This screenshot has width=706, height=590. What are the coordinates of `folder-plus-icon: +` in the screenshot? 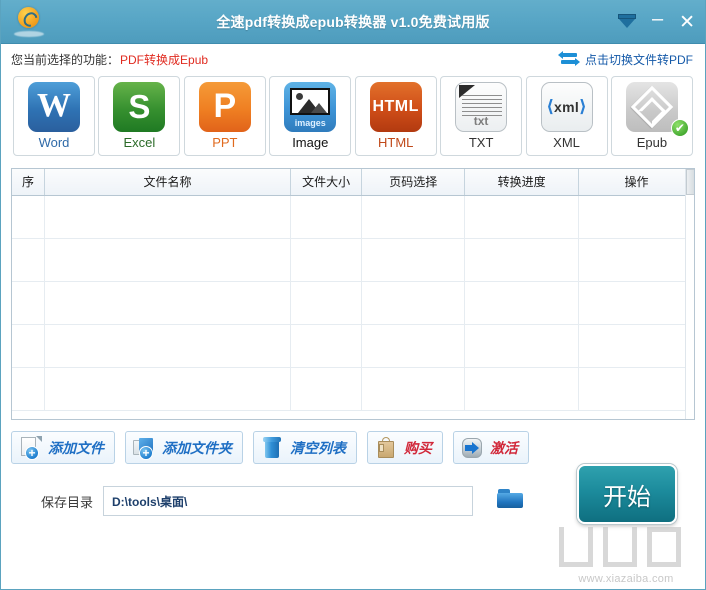 It's located at (144, 448).